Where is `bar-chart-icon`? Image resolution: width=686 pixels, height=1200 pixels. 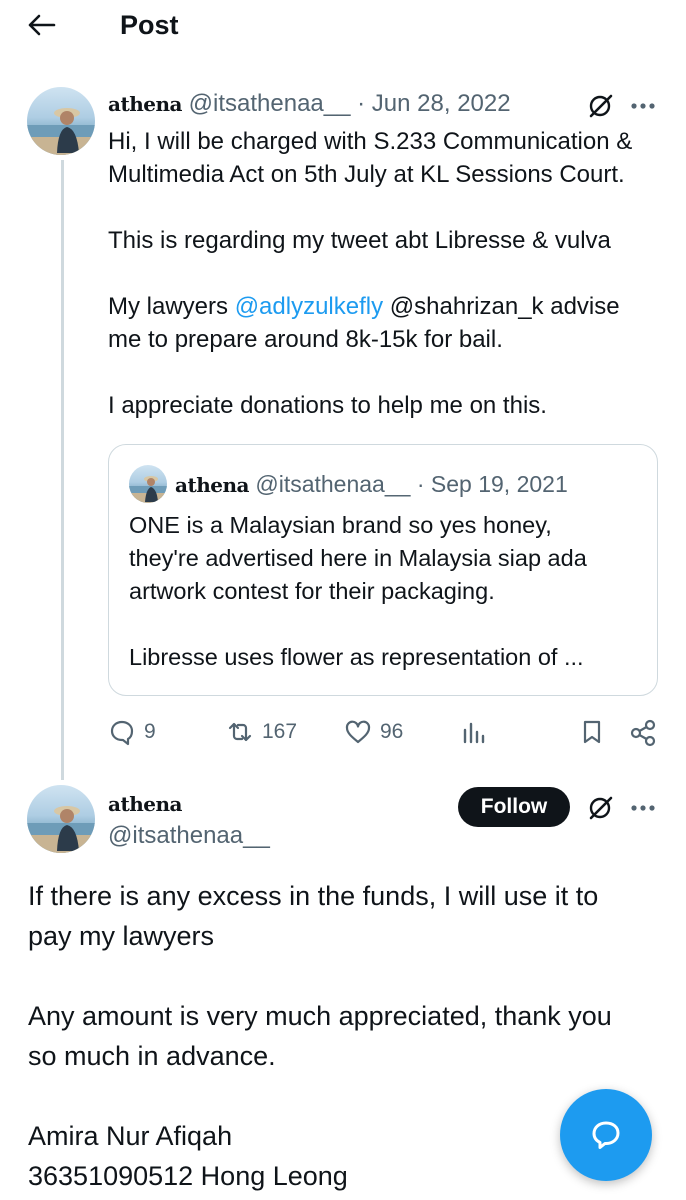
bar-chart-icon is located at coordinates (474, 733).